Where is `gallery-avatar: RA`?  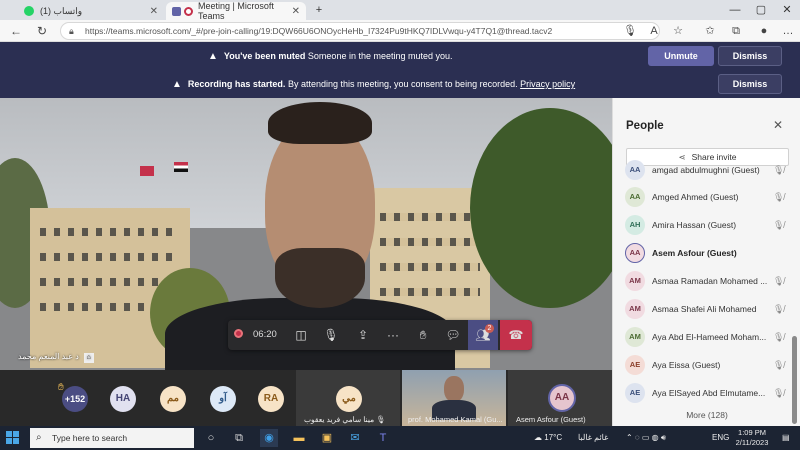
gallery-avatar: RA is located at coordinates (271, 399).